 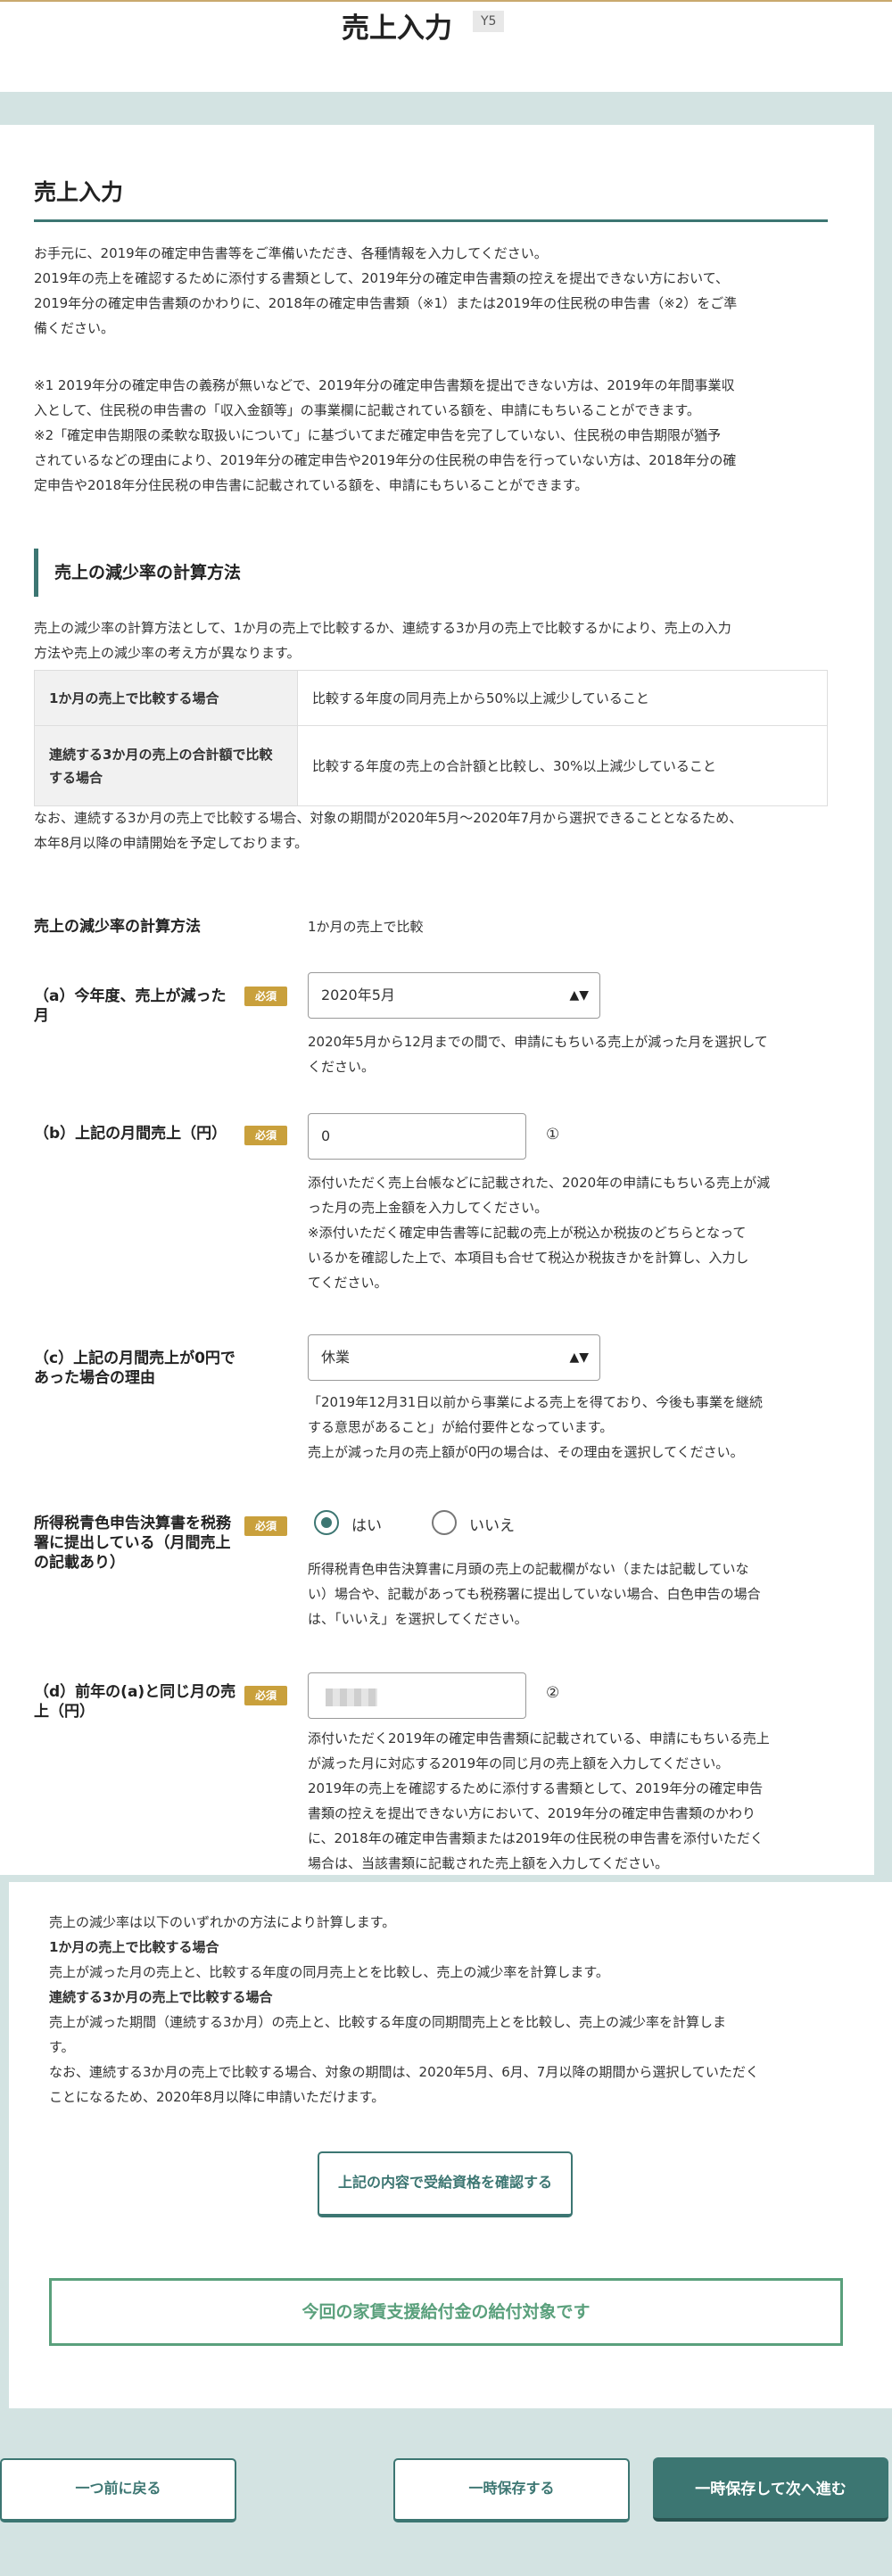 I want to click on marker-1: ①, so click(x=553, y=1135).